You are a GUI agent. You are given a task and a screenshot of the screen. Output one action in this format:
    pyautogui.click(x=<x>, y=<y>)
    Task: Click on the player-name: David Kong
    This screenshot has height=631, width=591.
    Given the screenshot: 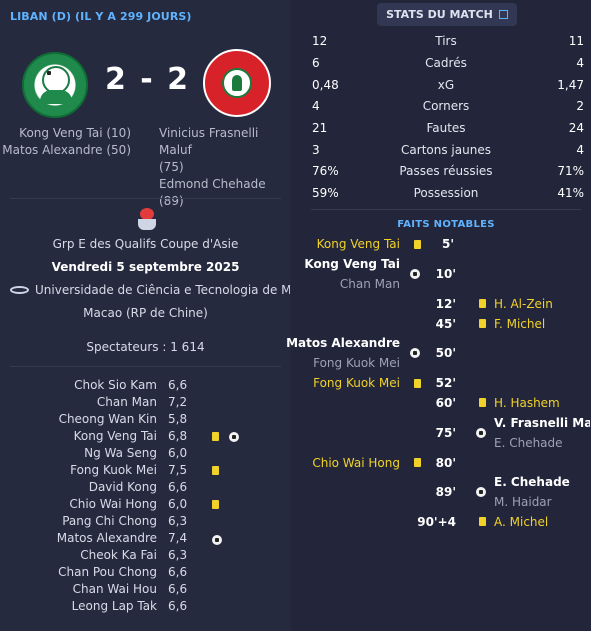 What is the action you would take?
    pyautogui.click(x=122, y=487)
    